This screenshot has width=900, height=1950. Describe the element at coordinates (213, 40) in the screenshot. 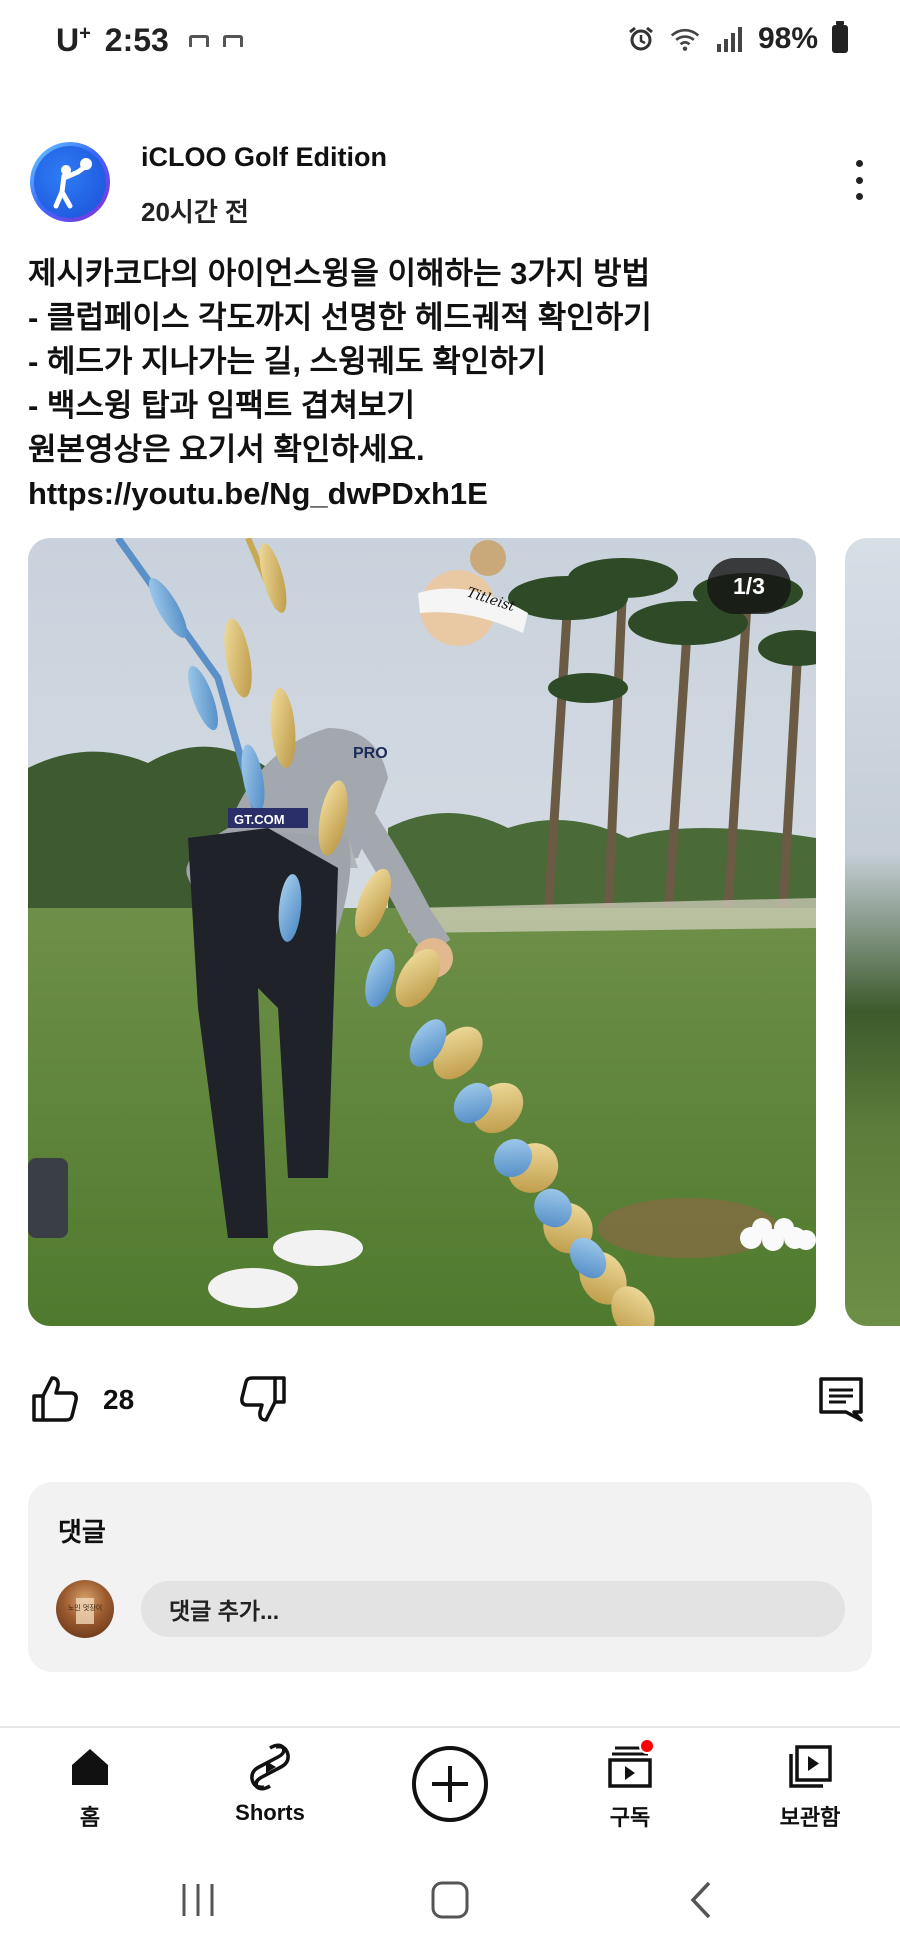

I see `notification-icon` at that location.